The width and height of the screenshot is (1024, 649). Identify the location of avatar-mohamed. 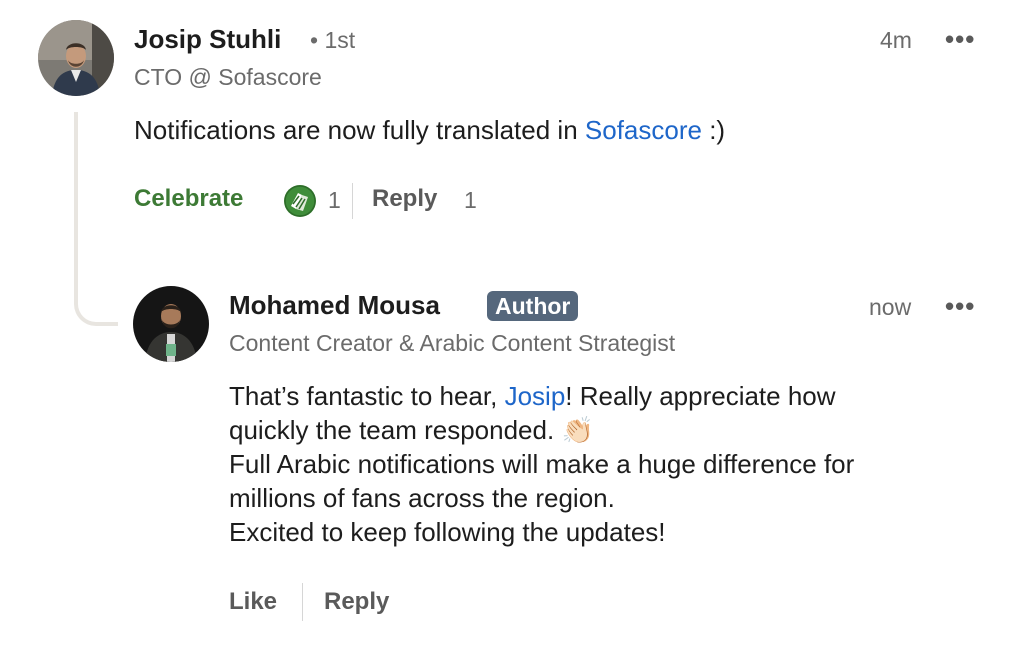
(171, 324).